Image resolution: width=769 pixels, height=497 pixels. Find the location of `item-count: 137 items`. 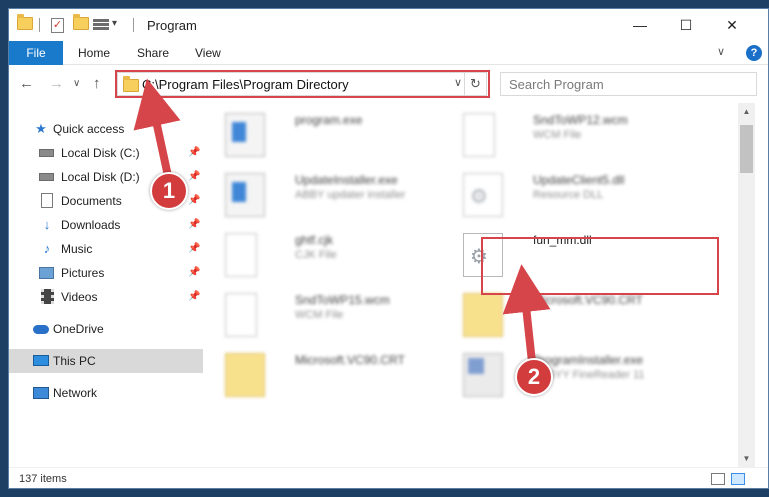

item-count: 137 items is located at coordinates (43, 479).